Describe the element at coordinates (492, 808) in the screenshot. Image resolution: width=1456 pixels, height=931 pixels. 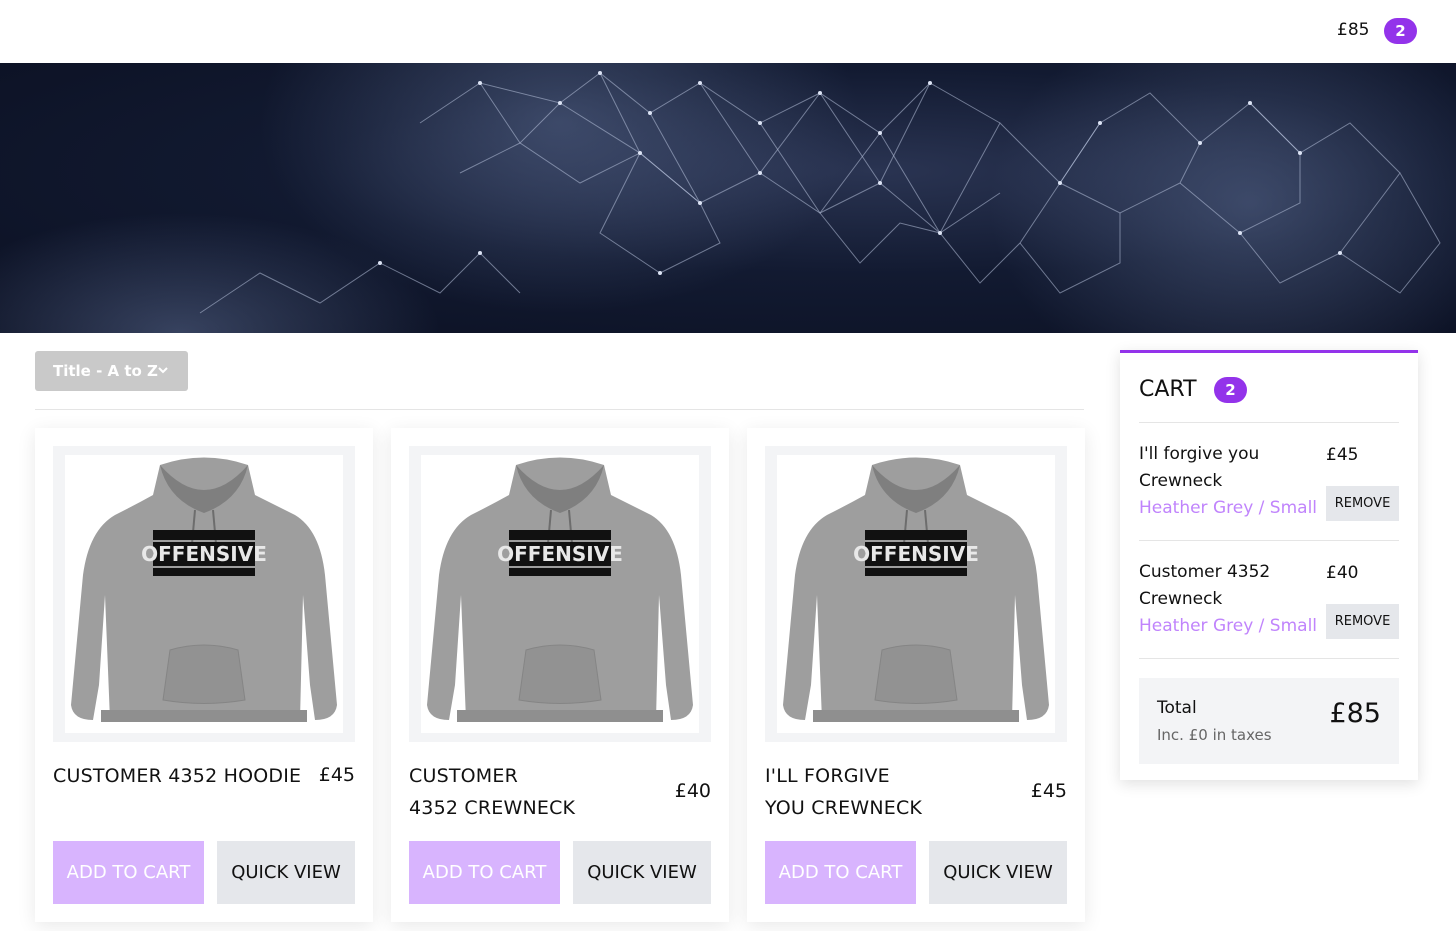
I see `product-name-line: 4352 CREWNECK` at that location.